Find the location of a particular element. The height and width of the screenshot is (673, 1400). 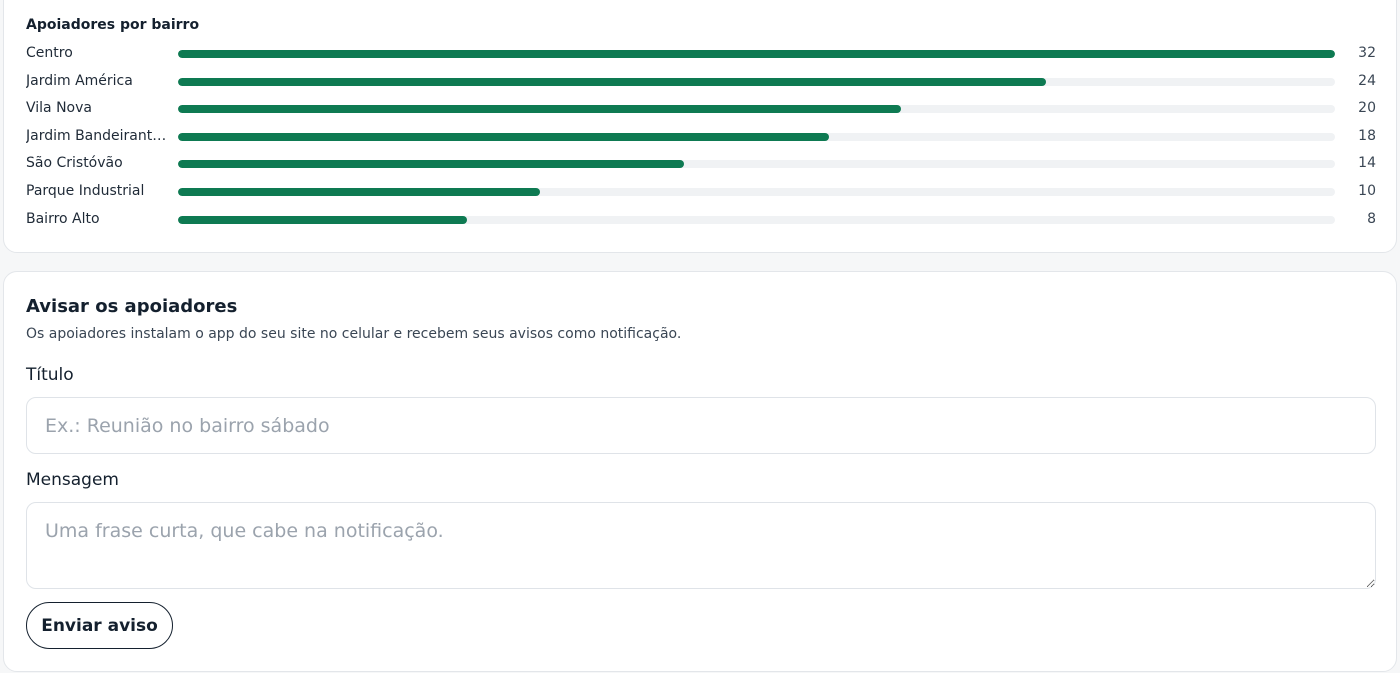

title-input is located at coordinates (701, 425).